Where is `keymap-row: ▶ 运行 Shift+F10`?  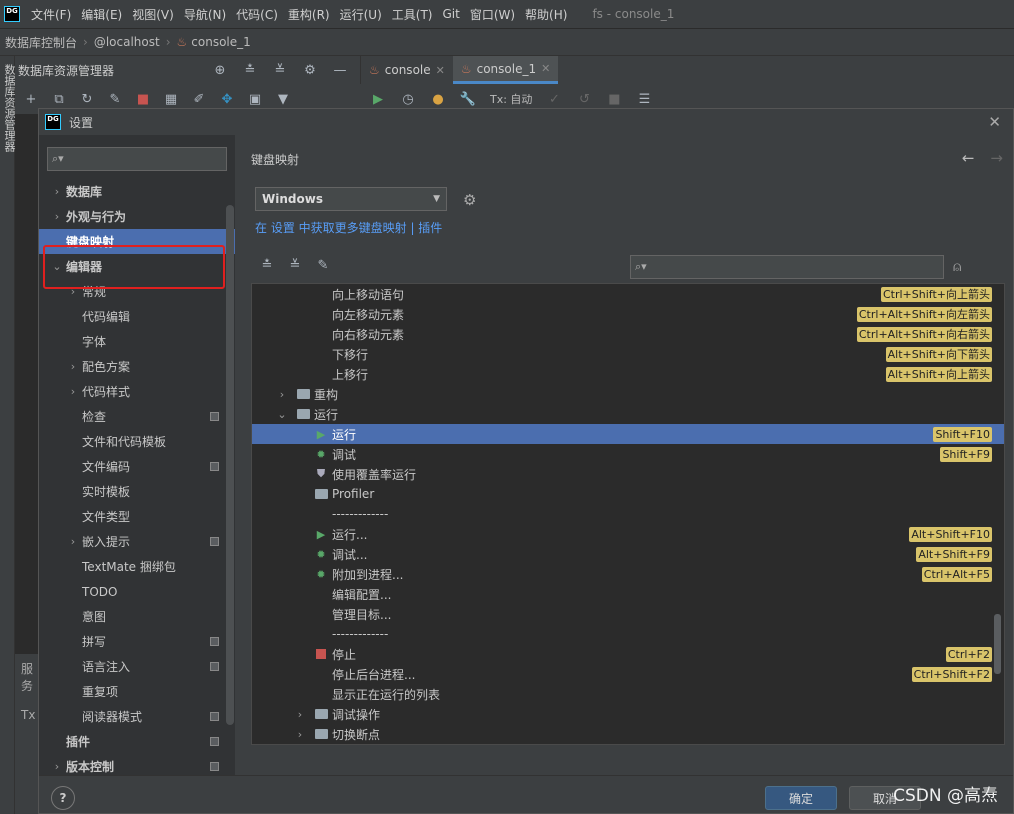
keymap-row: ▶ 运行 Shift+F10 is located at coordinates (628, 434).